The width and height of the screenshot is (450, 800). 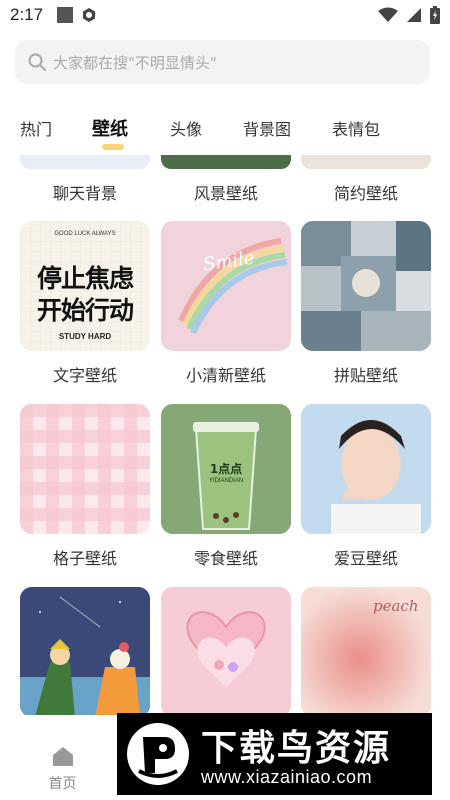 I want to click on idol-portrait-art, so click(x=366, y=469).